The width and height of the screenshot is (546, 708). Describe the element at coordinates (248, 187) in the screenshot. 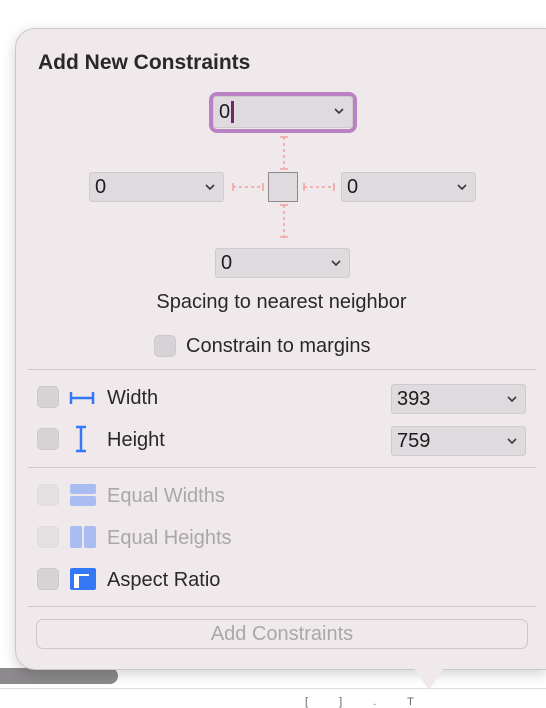

I see `left-strut` at that location.